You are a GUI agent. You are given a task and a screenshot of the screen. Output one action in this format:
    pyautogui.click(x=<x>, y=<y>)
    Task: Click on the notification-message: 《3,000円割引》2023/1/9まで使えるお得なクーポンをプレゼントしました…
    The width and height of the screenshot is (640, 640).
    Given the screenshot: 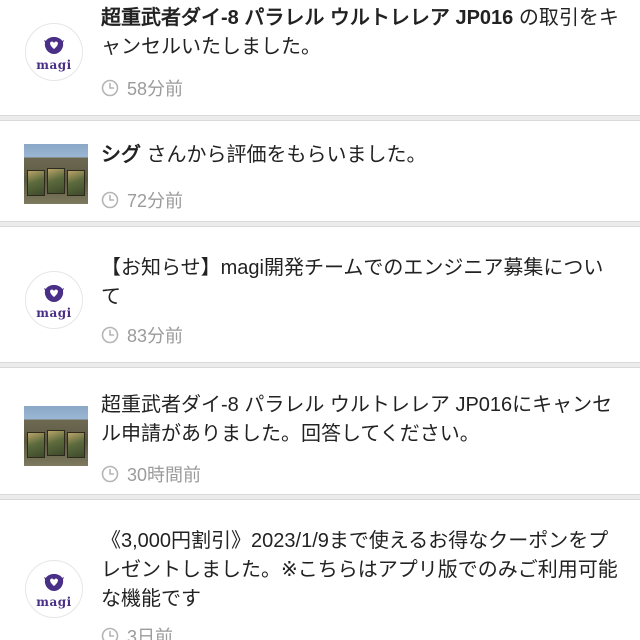 What is the action you would take?
    pyautogui.click(x=361, y=570)
    